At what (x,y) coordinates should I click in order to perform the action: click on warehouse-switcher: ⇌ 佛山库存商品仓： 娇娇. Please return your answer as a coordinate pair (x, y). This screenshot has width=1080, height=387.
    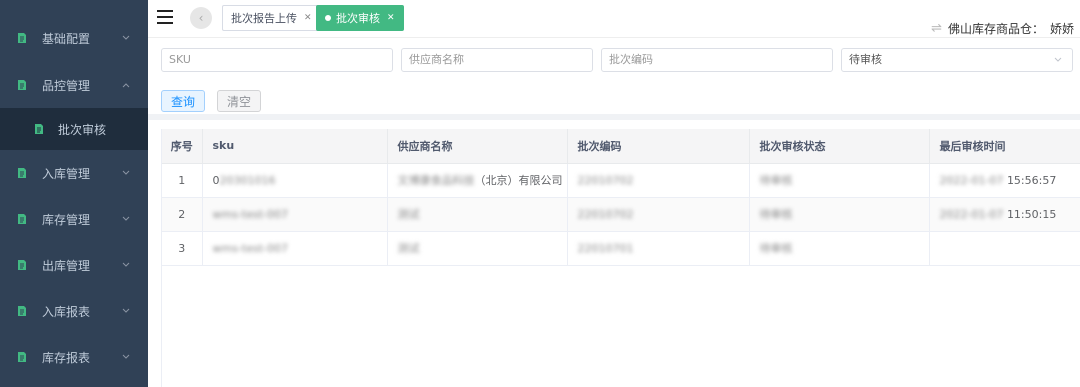
    Looking at the image, I should click on (1002, 28).